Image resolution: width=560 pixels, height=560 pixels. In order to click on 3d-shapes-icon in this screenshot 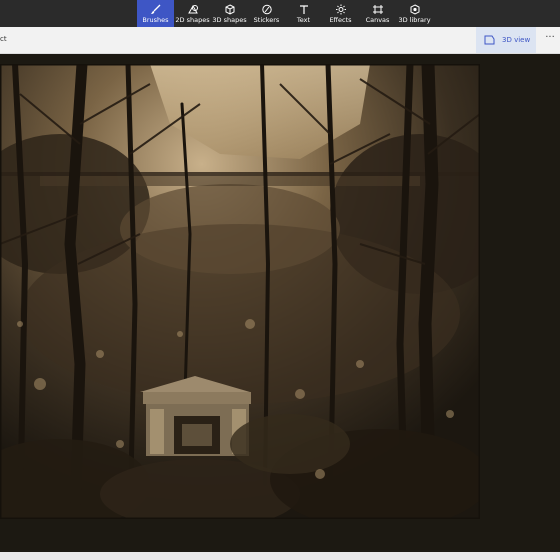, I will do `click(229, 9)`.